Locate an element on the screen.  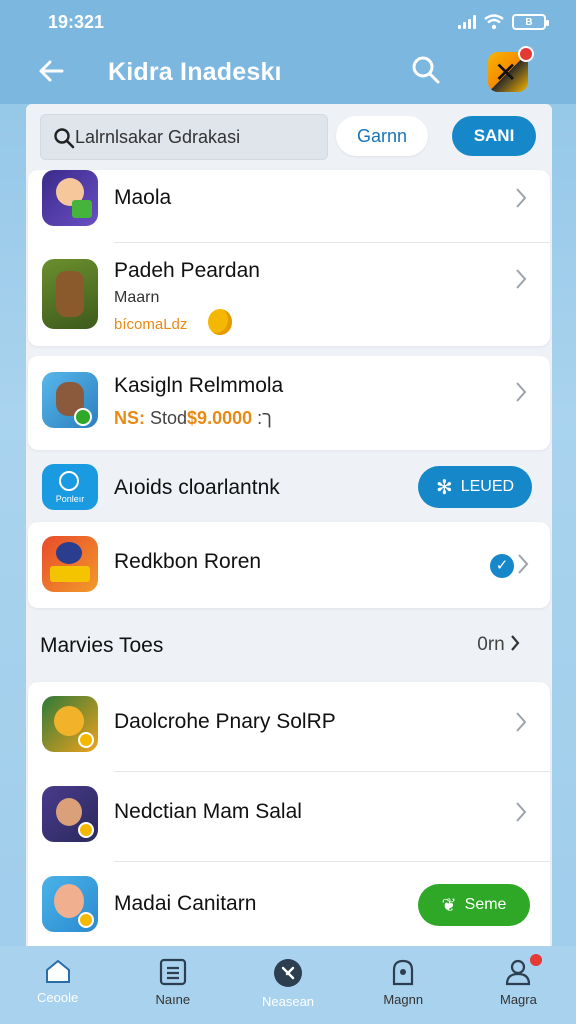
nav-item-store: Magnn is located at coordinates (403, 985).